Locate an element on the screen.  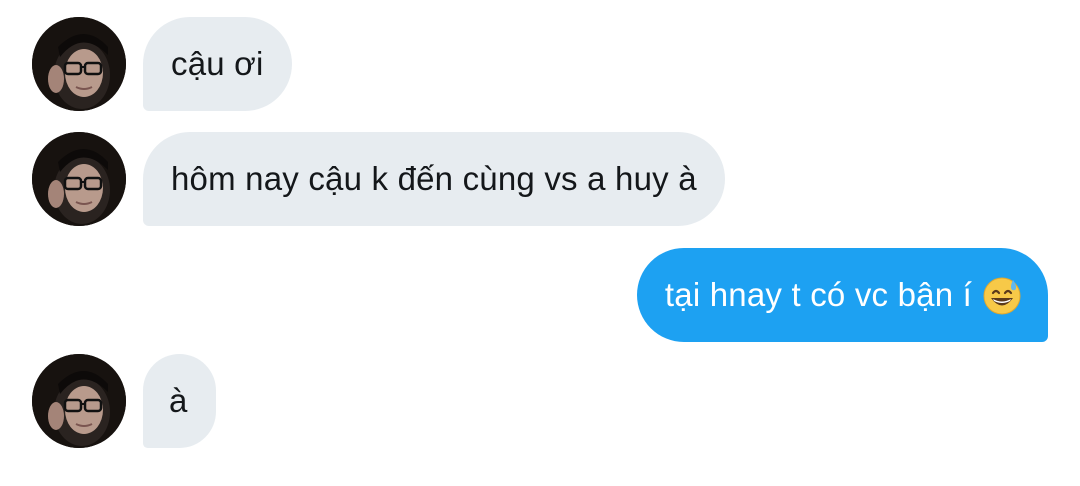
incoming-message-bubble: à is located at coordinates (179, 401).